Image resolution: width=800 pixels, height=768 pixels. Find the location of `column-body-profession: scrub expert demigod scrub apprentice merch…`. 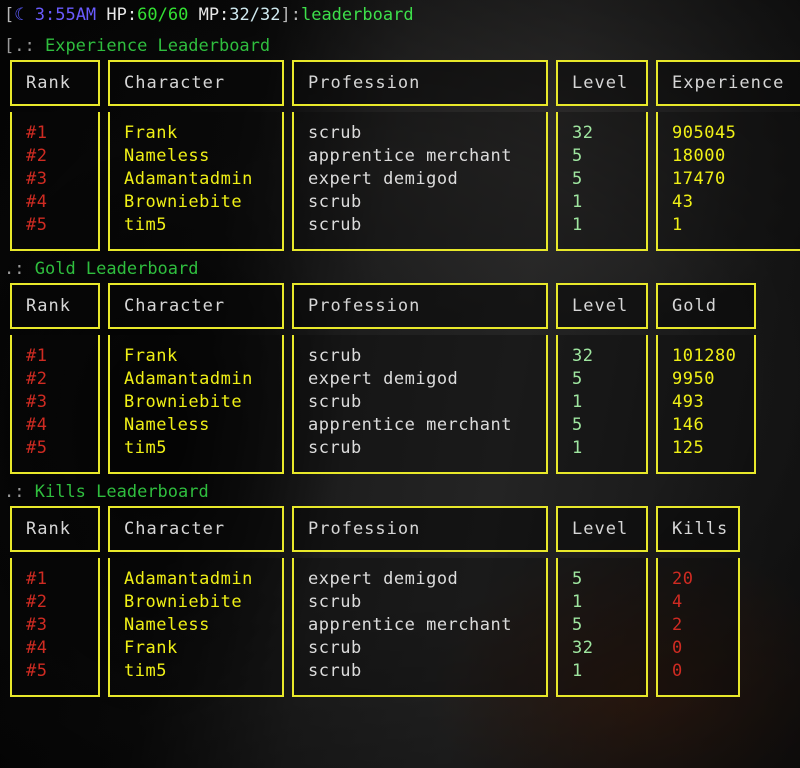

column-body-profession: scrub expert demigod scrub apprentice merch… is located at coordinates (420, 404).